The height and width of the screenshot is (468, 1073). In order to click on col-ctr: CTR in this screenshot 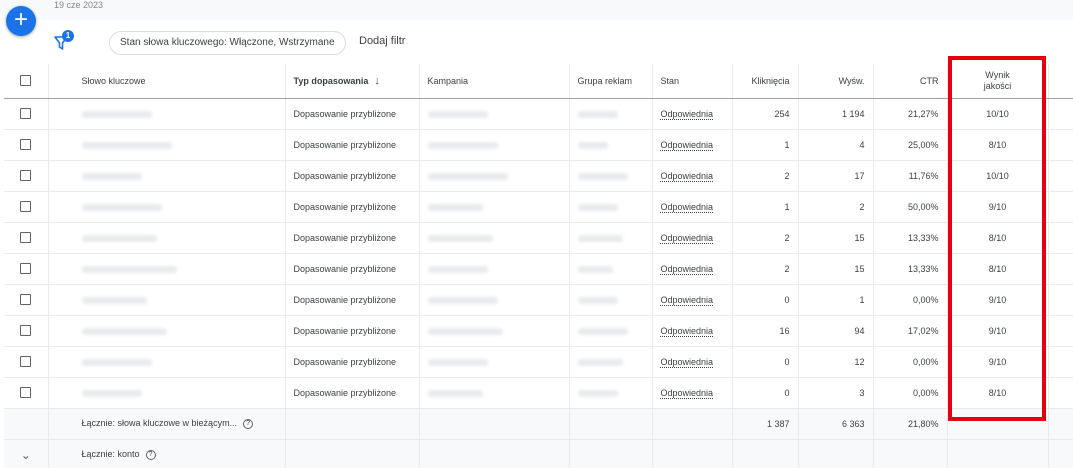, I will do `click(910, 81)`.